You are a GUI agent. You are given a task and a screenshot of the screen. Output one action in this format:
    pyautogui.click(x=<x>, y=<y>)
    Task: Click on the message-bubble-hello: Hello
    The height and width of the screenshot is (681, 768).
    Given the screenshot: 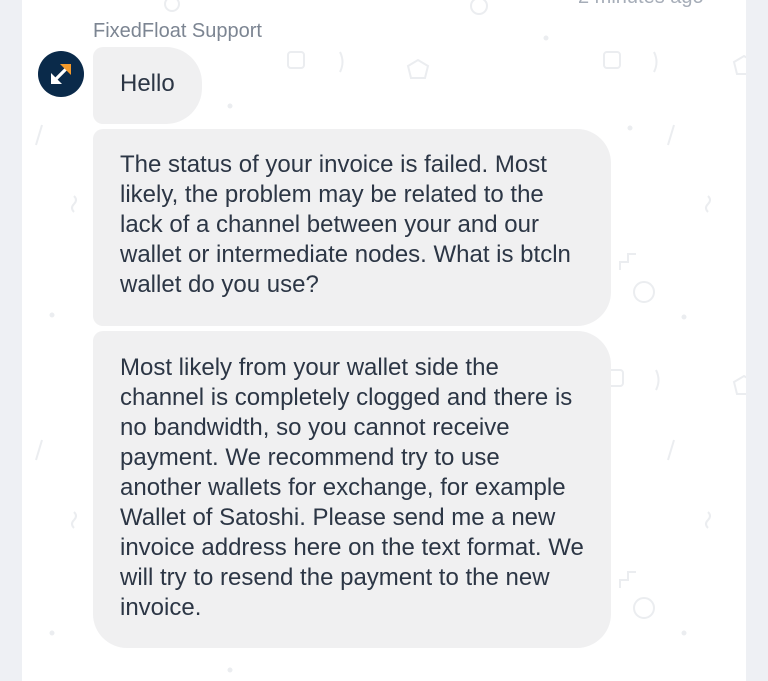 What is the action you would take?
    pyautogui.click(x=147, y=85)
    